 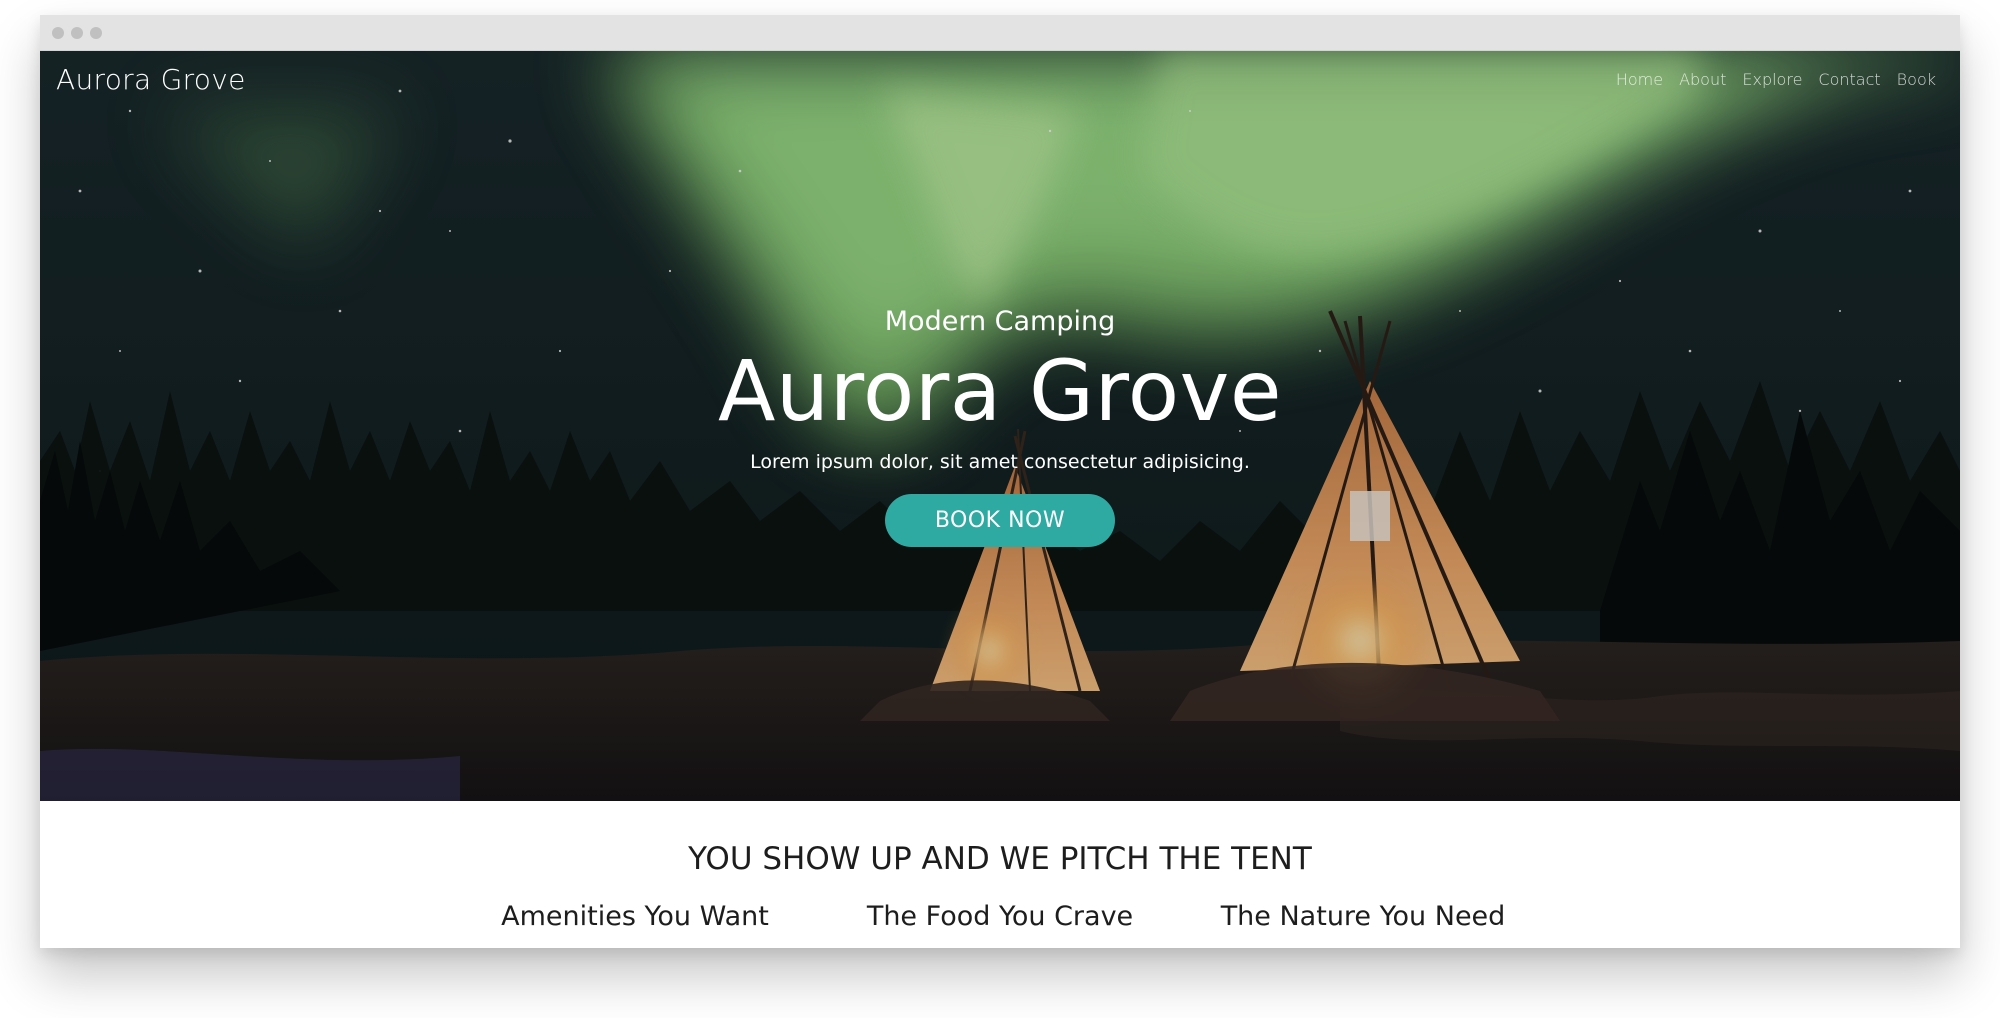 What do you see at coordinates (1363, 916) in the screenshot?
I see `feature-heading-nature: The Nature You Need` at bounding box center [1363, 916].